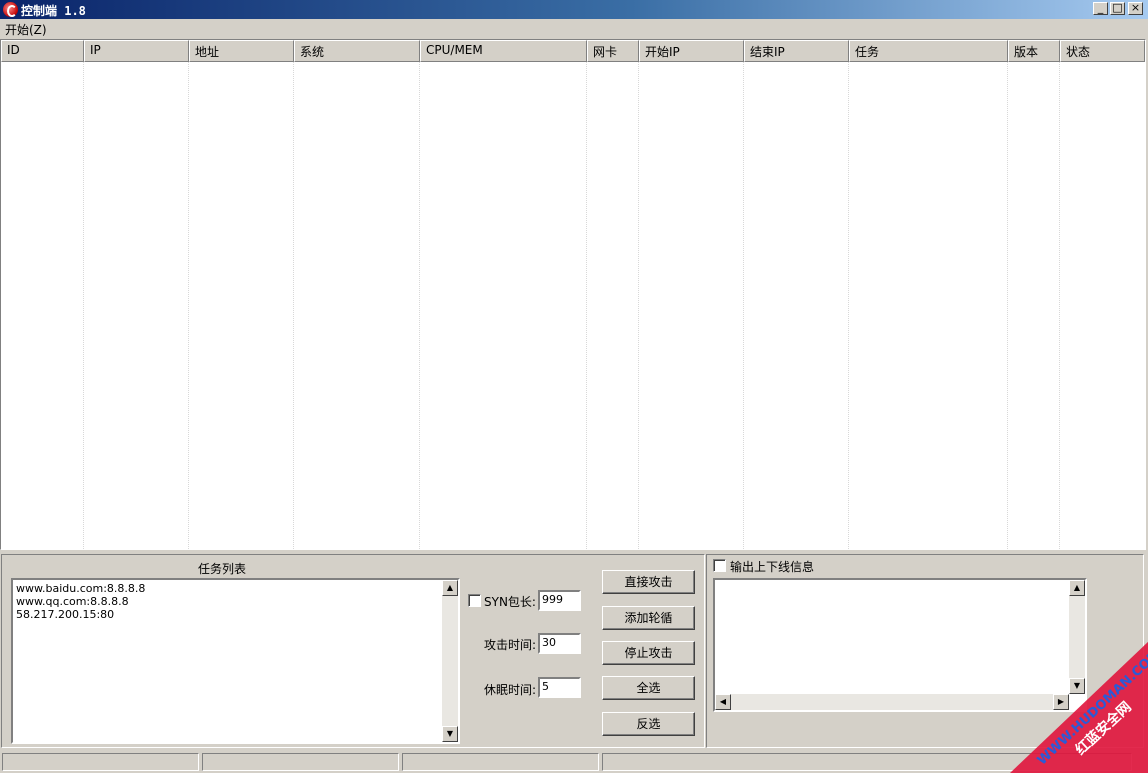 This screenshot has width=1148, height=773. Describe the element at coordinates (510, 602) in the screenshot. I see `syn-label: SYN包长:` at that location.